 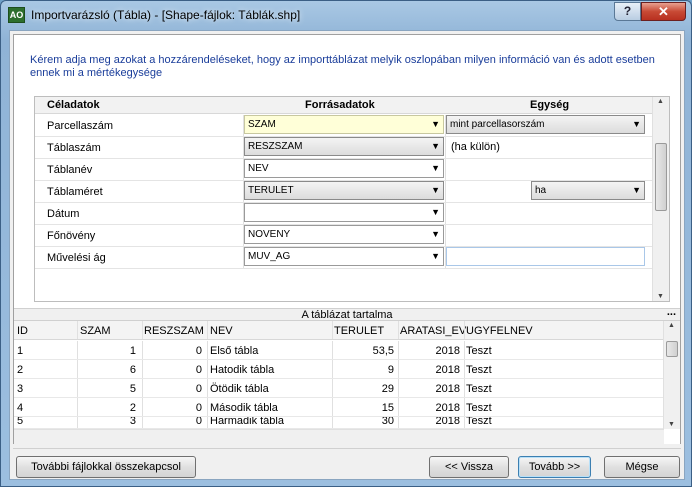 I want to click on source-select-datum: ▼, so click(x=344, y=212).